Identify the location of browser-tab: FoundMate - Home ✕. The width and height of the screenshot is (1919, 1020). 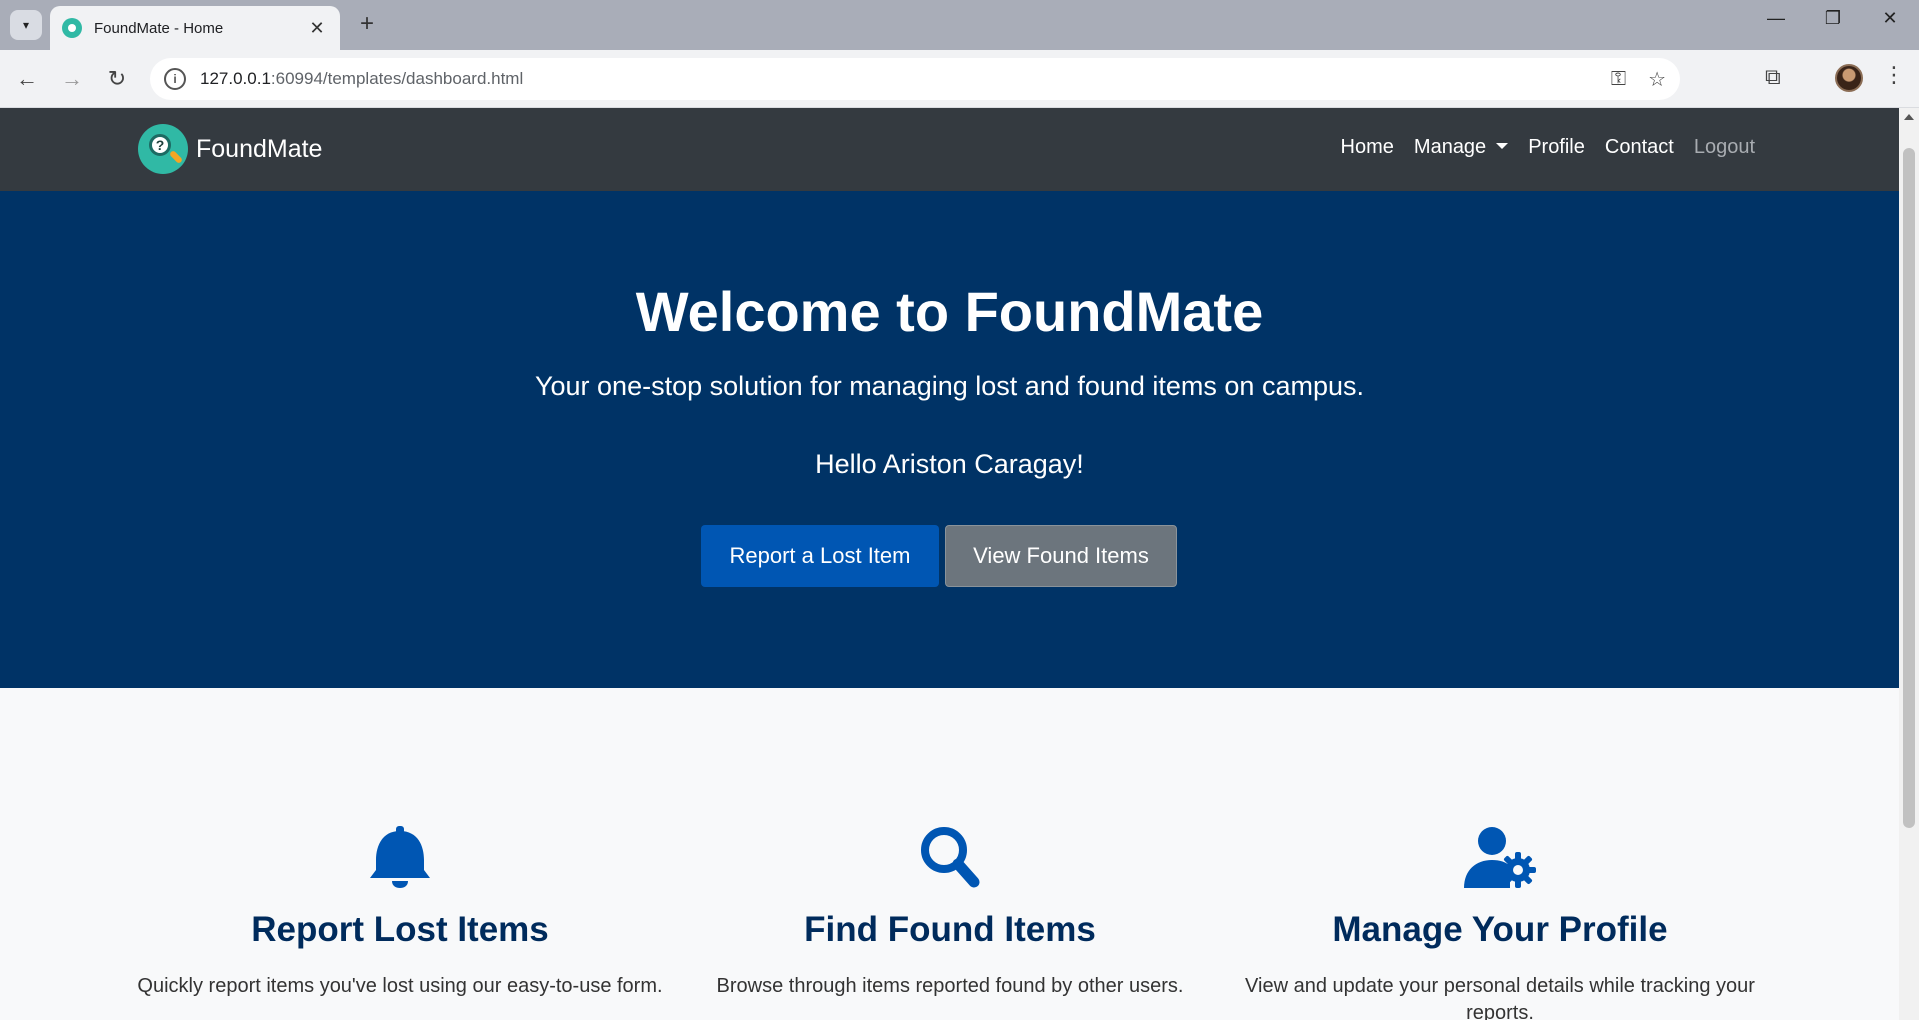
(195, 28).